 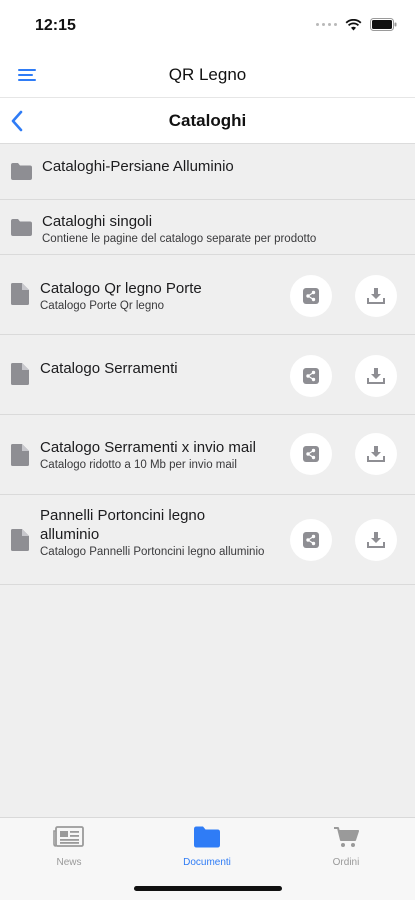 What do you see at coordinates (121, 288) in the screenshot?
I see `item-title: Catalogo Qr legno Porte` at bounding box center [121, 288].